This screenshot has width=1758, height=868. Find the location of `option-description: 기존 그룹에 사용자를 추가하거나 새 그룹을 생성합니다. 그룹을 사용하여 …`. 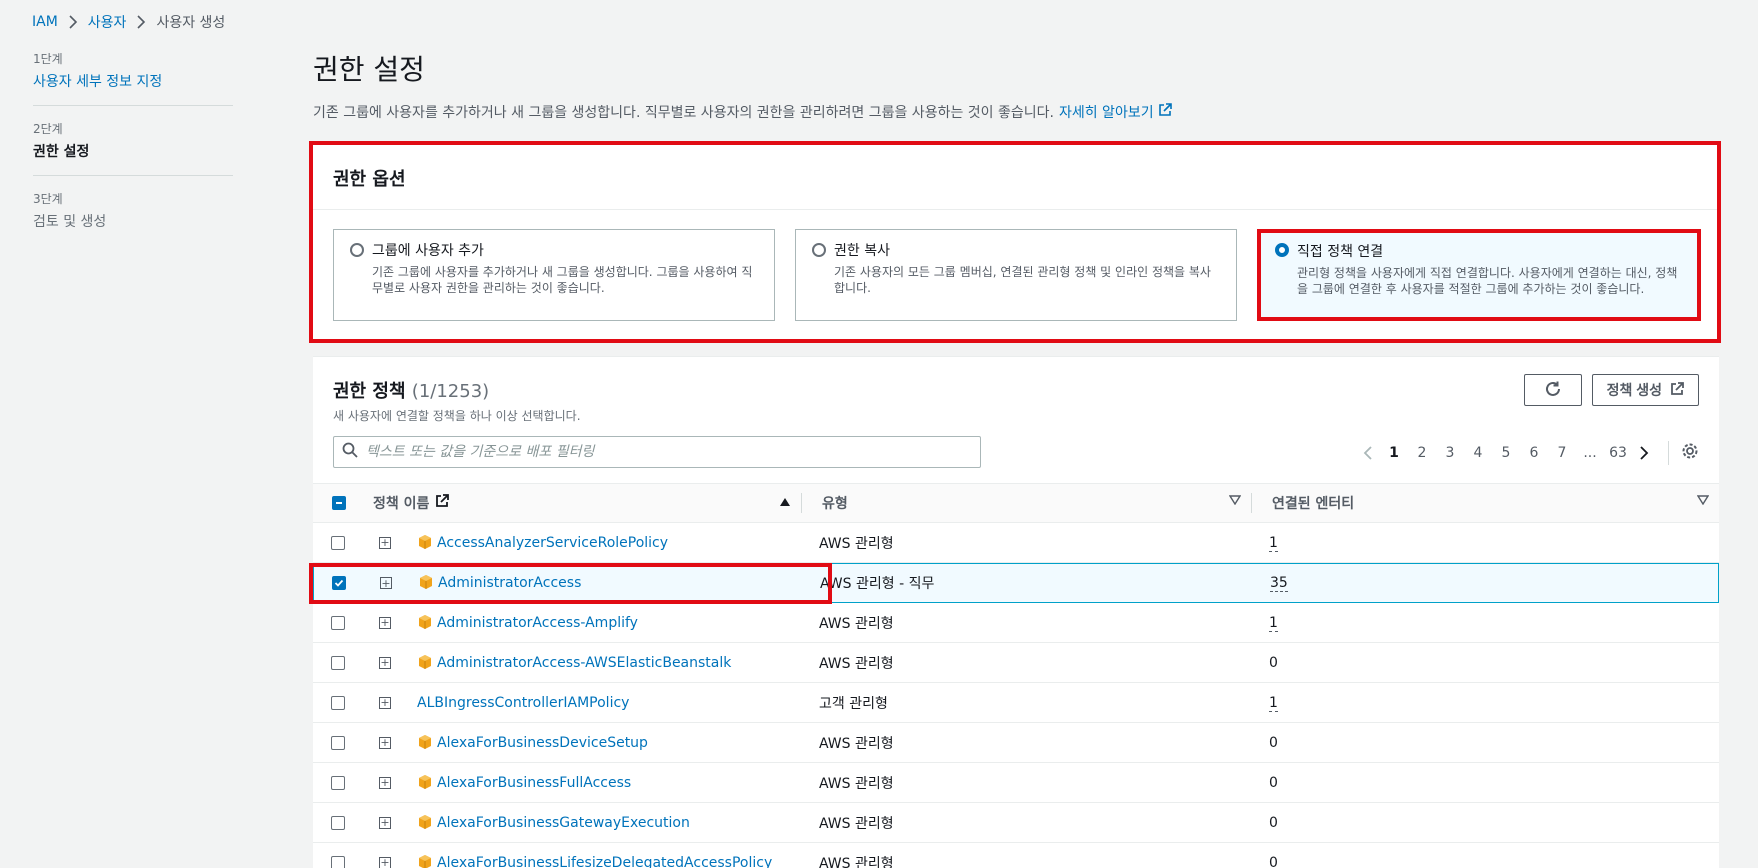

option-description: 기존 그룹에 사용자를 추가하거나 새 그룹을 생성합니다. 그룹을 사용하여 … is located at coordinates (562, 280).